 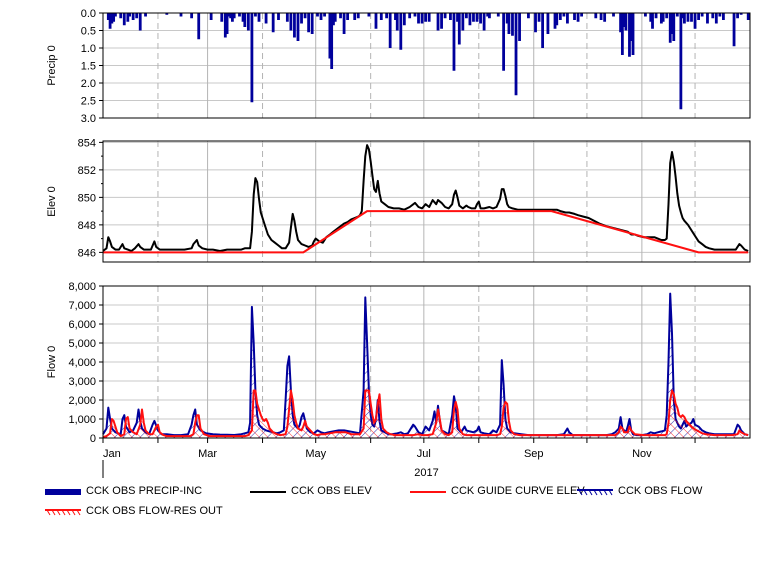 What do you see at coordinates (518, 491) in the screenshot?
I see `legend-label: CCK GUIDE CURVE ELEV` at bounding box center [518, 491].